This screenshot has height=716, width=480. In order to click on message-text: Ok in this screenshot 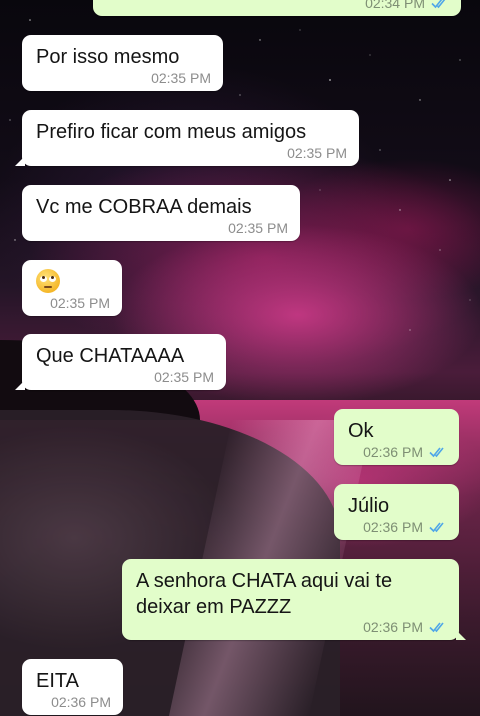, I will do `click(361, 431)`.